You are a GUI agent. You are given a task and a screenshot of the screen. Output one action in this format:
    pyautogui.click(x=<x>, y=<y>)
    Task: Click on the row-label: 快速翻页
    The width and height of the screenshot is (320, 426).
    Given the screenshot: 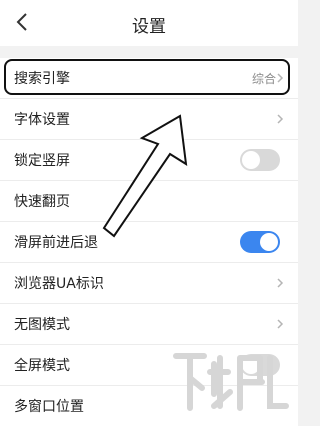 What is the action you would take?
    pyautogui.click(x=42, y=202)
    